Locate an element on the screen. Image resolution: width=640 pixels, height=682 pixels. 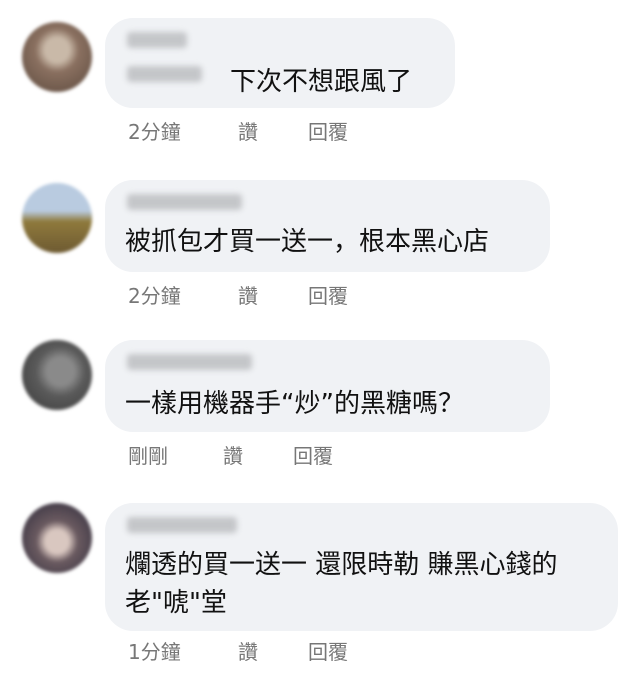
comment-text: 一樣用機器手“炒”的黑糖嗎？ is located at coordinates (294, 404).